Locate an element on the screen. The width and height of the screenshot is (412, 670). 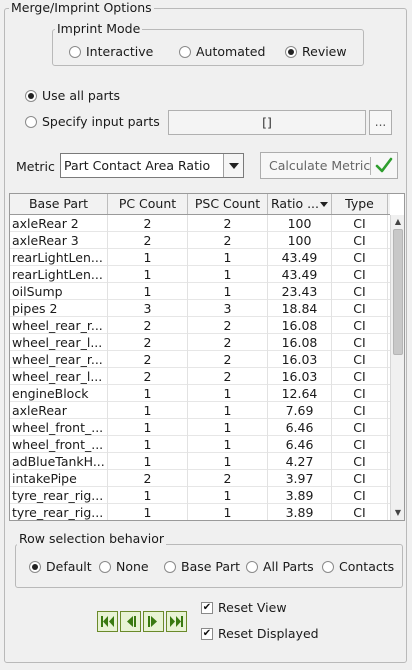
previous-button is located at coordinates (130, 621).